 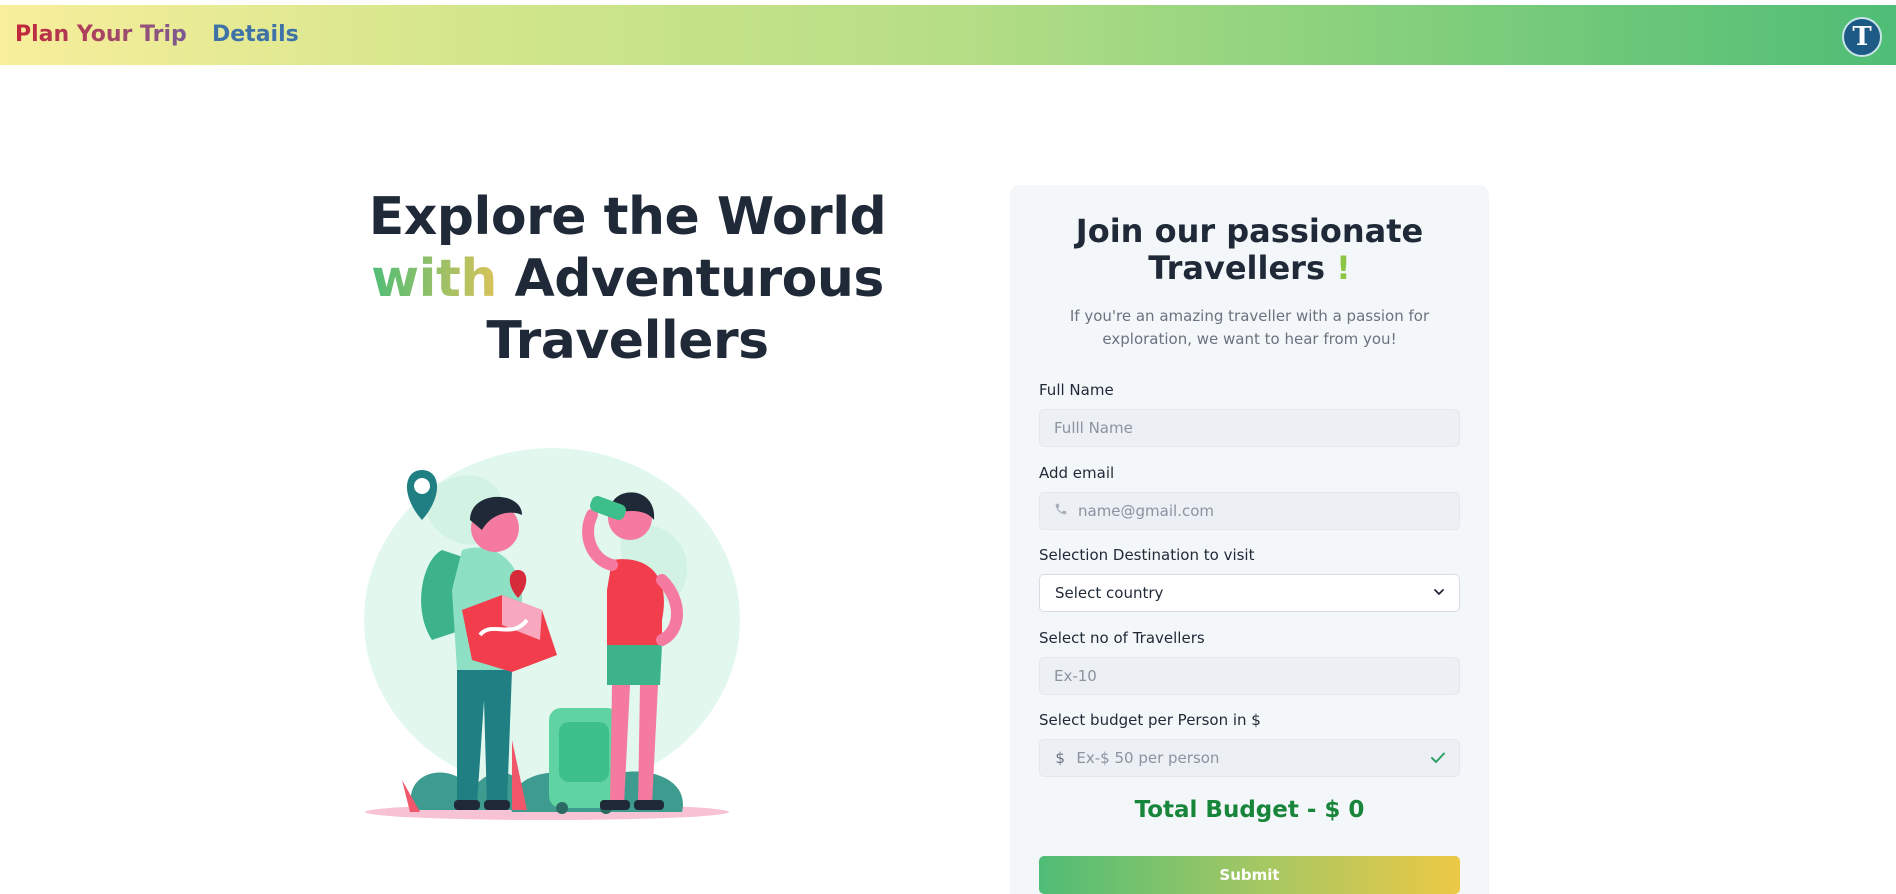 What do you see at coordinates (1061, 511) in the screenshot?
I see `phone-icon` at bounding box center [1061, 511].